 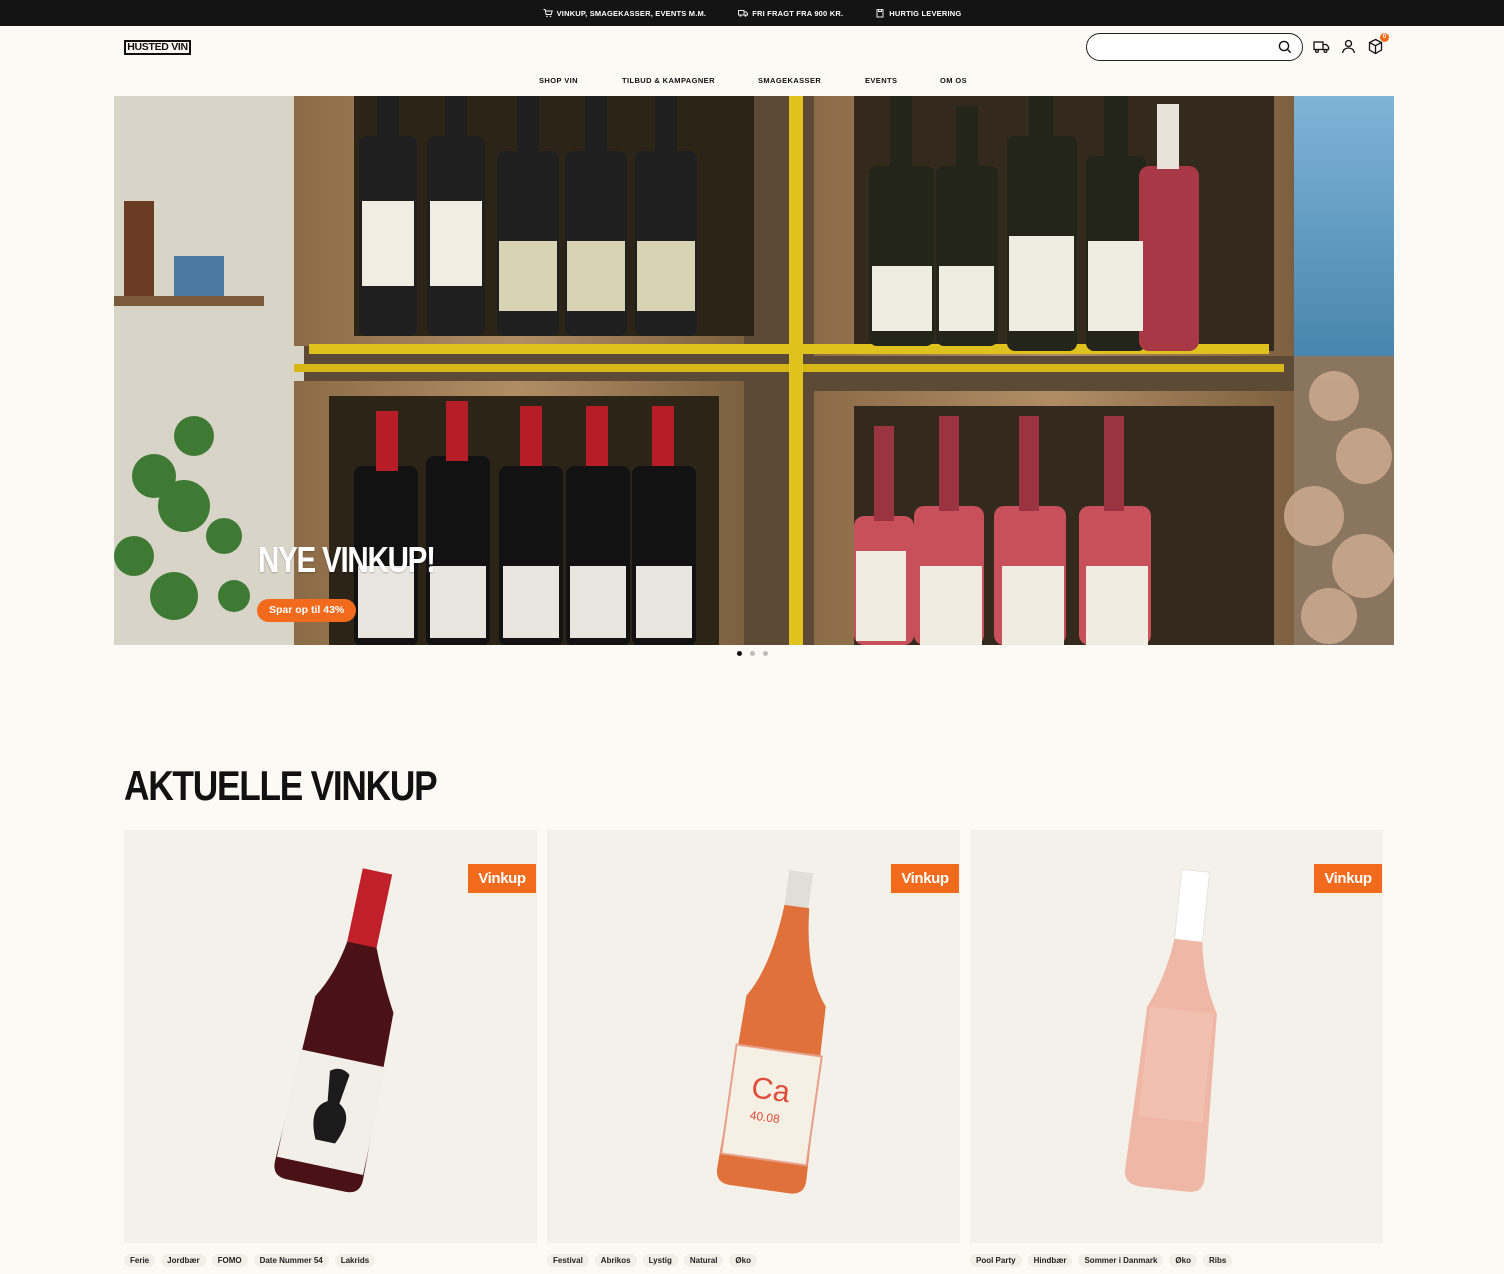 I want to click on tag: Natural, so click(x=703, y=1260).